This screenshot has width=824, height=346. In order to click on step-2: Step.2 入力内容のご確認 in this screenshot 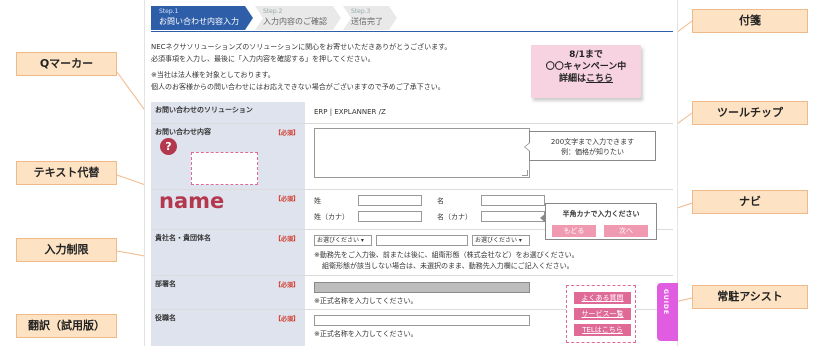, I will do `click(298, 18)`.